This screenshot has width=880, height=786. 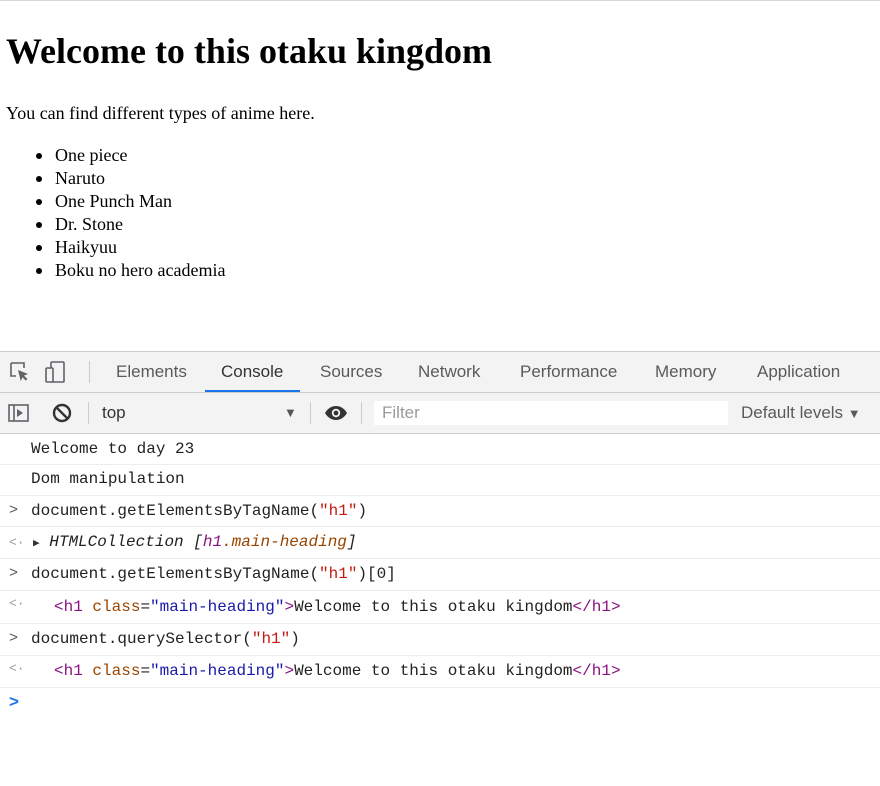 What do you see at coordinates (792, 412) in the screenshot?
I see `log-levels-label: Default levels` at bounding box center [792, 412].